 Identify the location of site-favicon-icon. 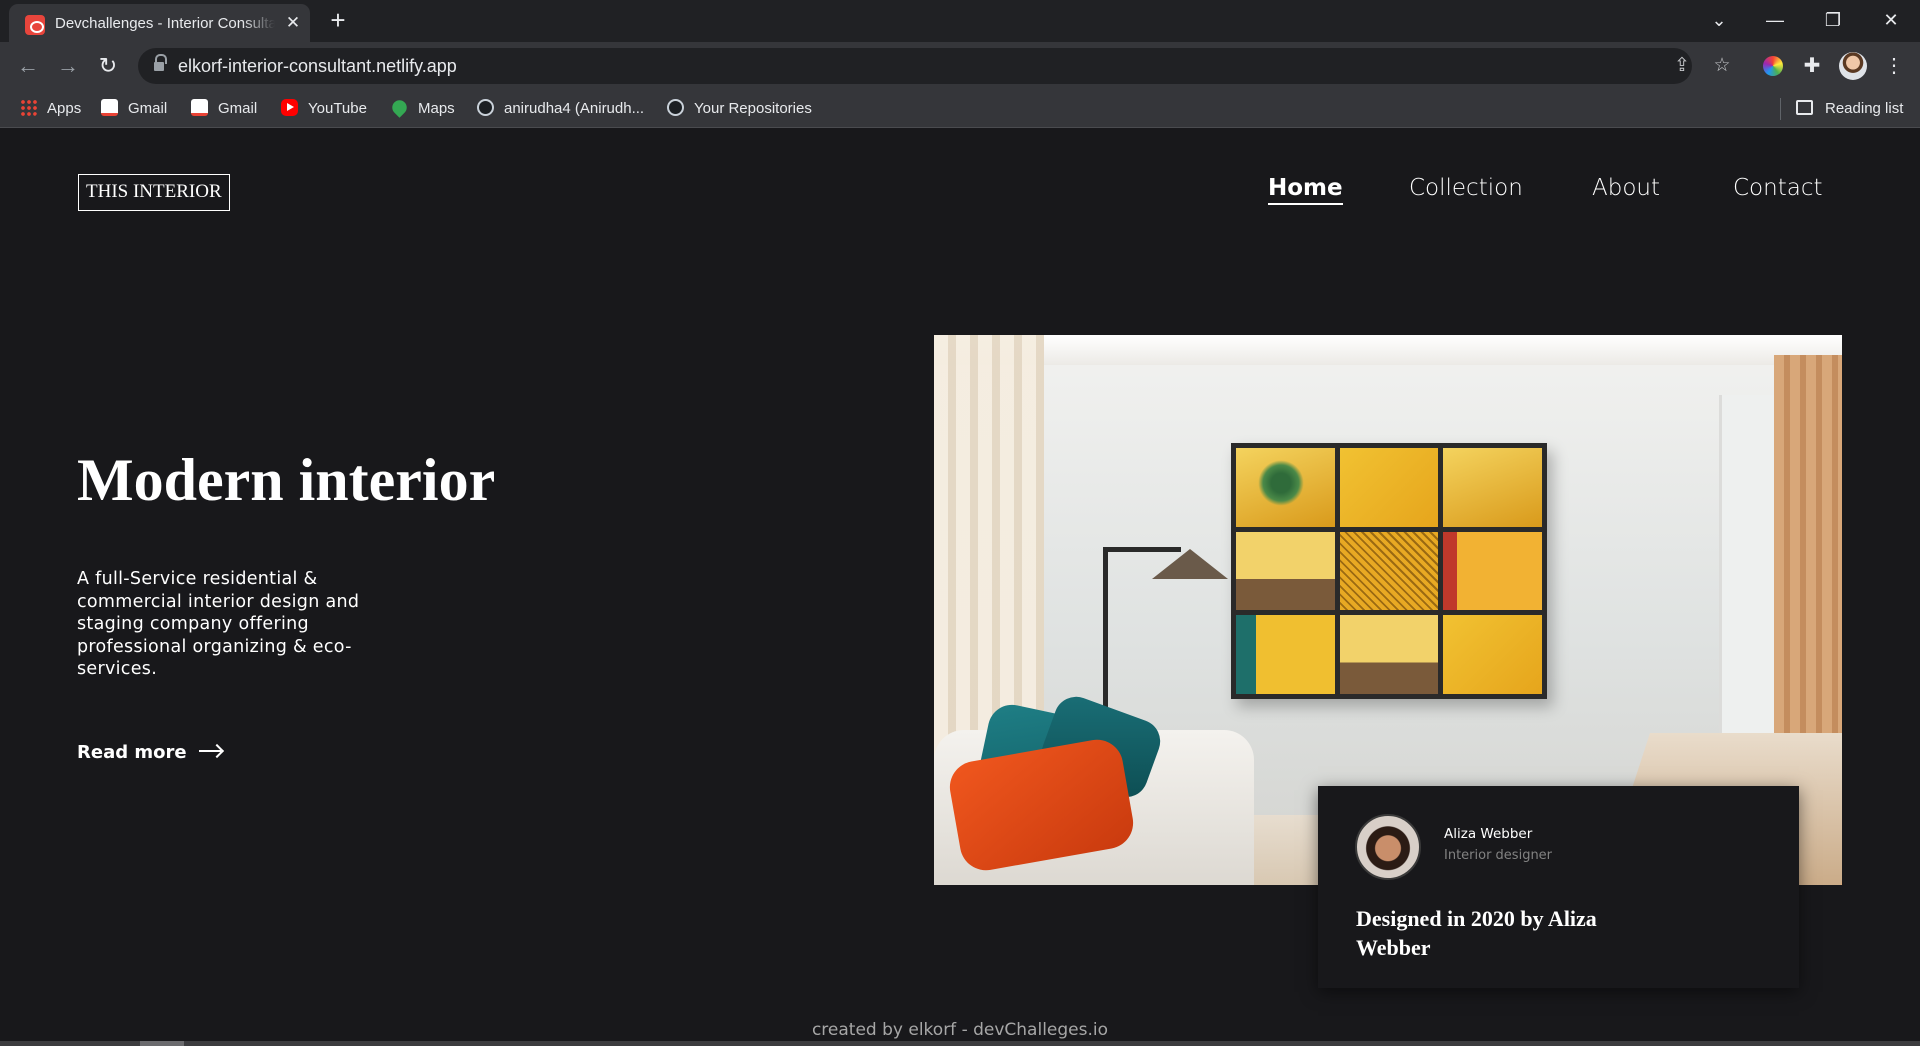
(35, 25).